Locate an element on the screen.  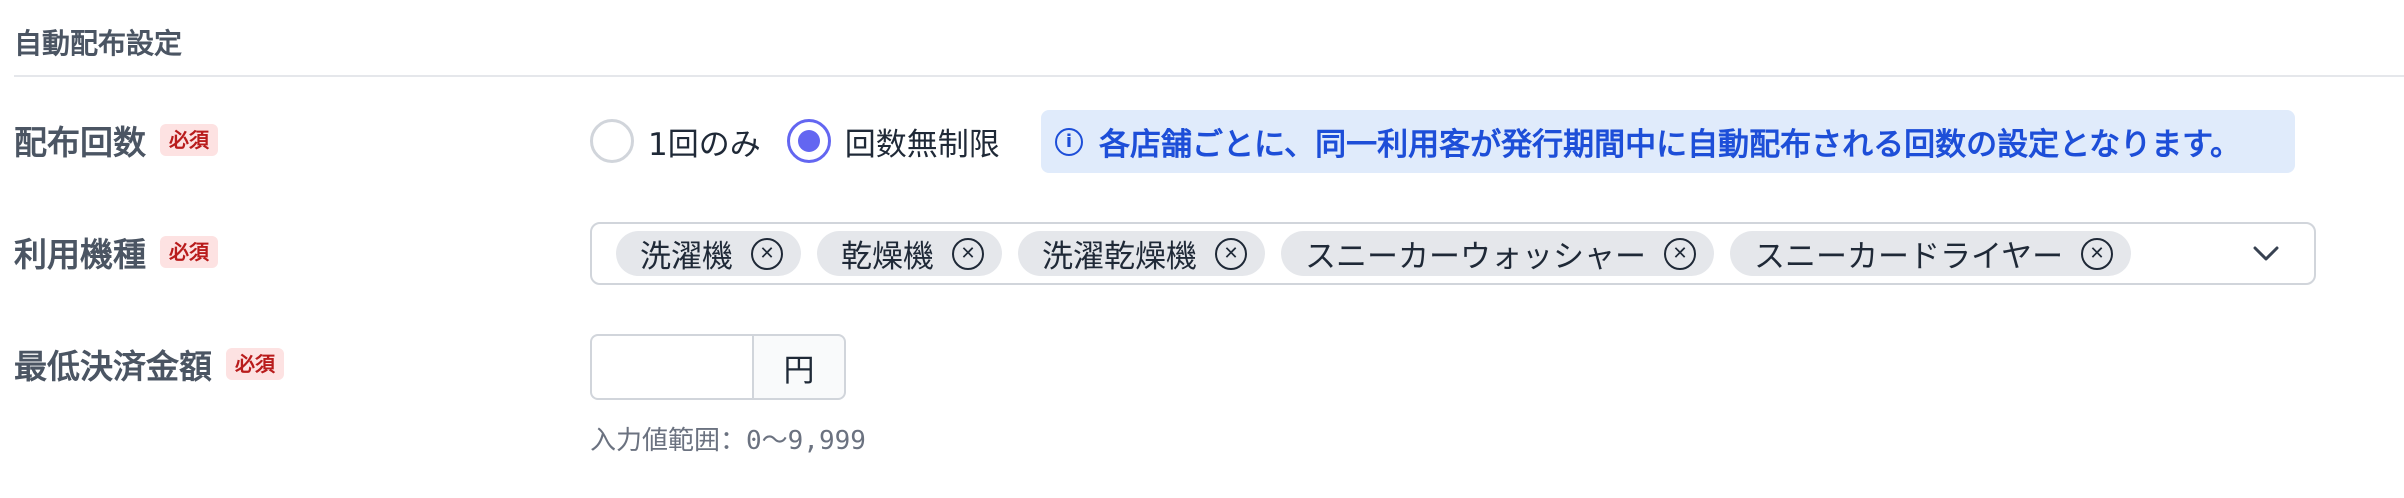
distribution-count-label-group: 配布回数 必須 is located at coordinates (116, 140).